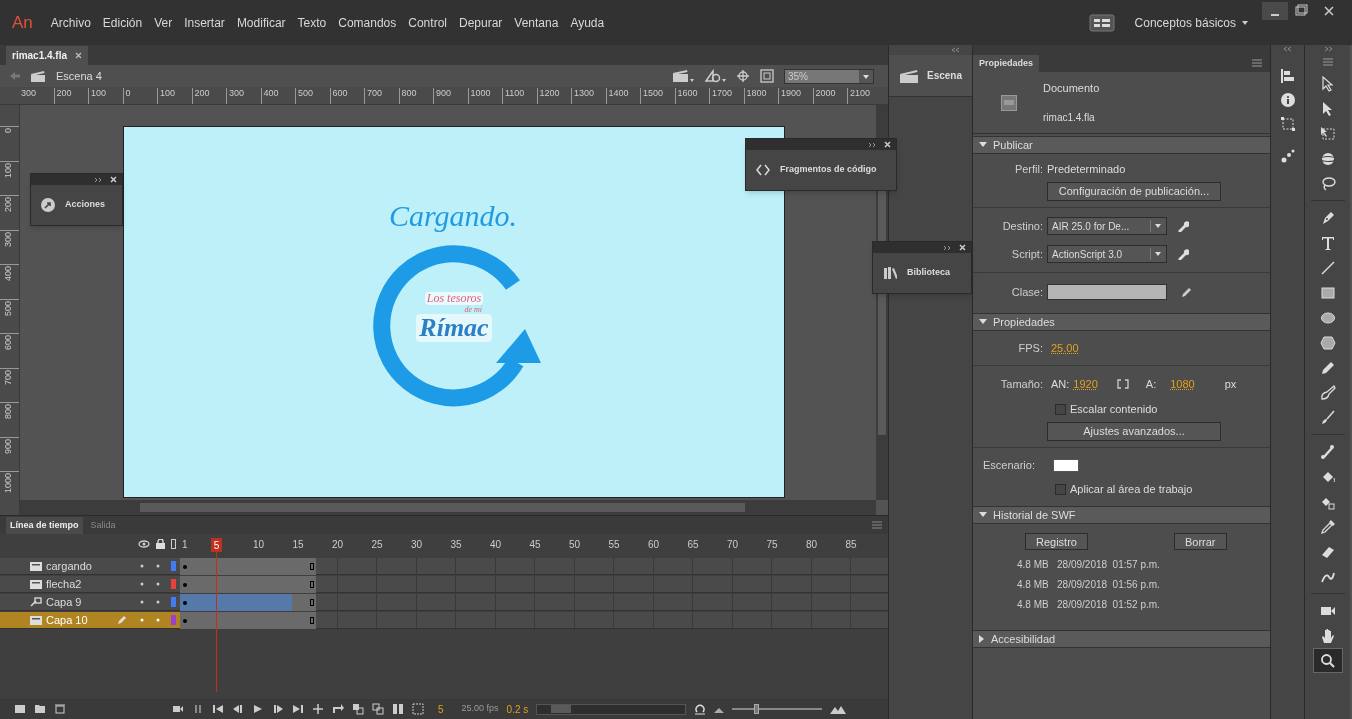  I want to click on center-stage-icon, so click(743, 76).